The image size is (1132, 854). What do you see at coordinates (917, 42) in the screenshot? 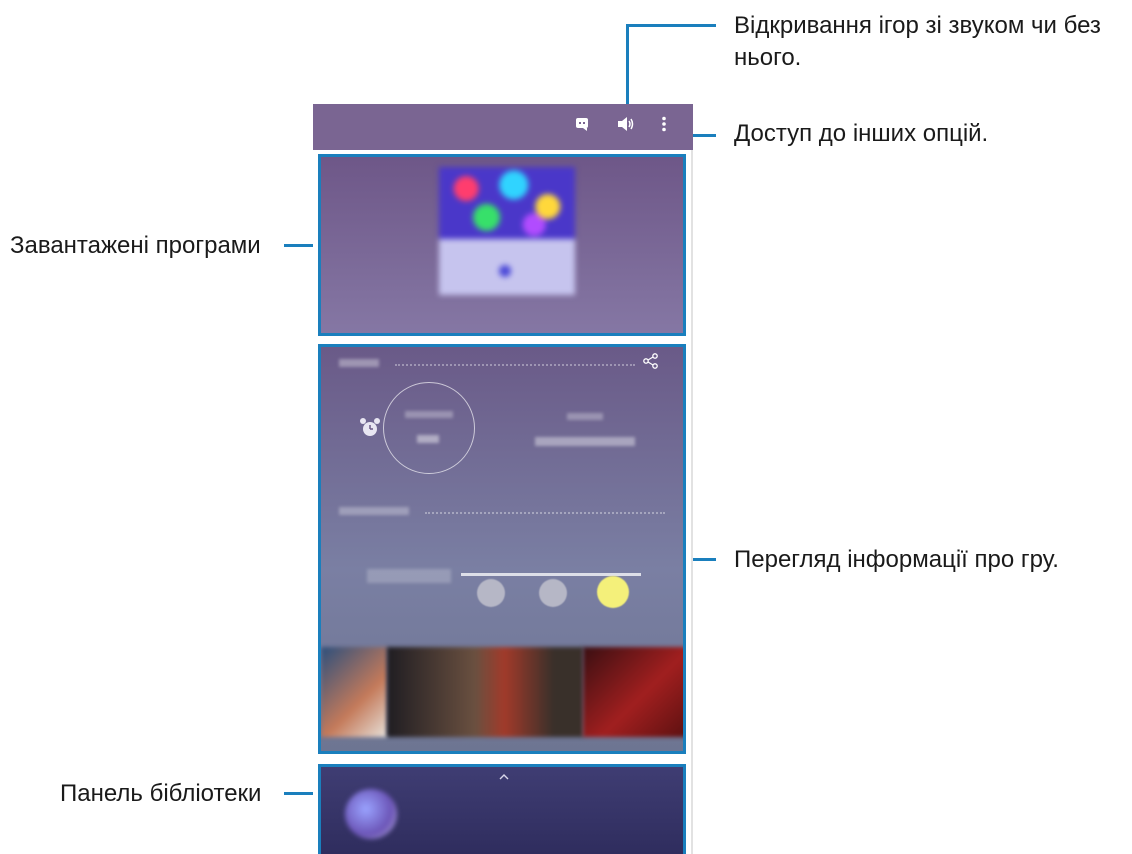
I see `callout-sound: Відкривання ігор зі звуком чи без нього.` at bounding box center [917, 42].